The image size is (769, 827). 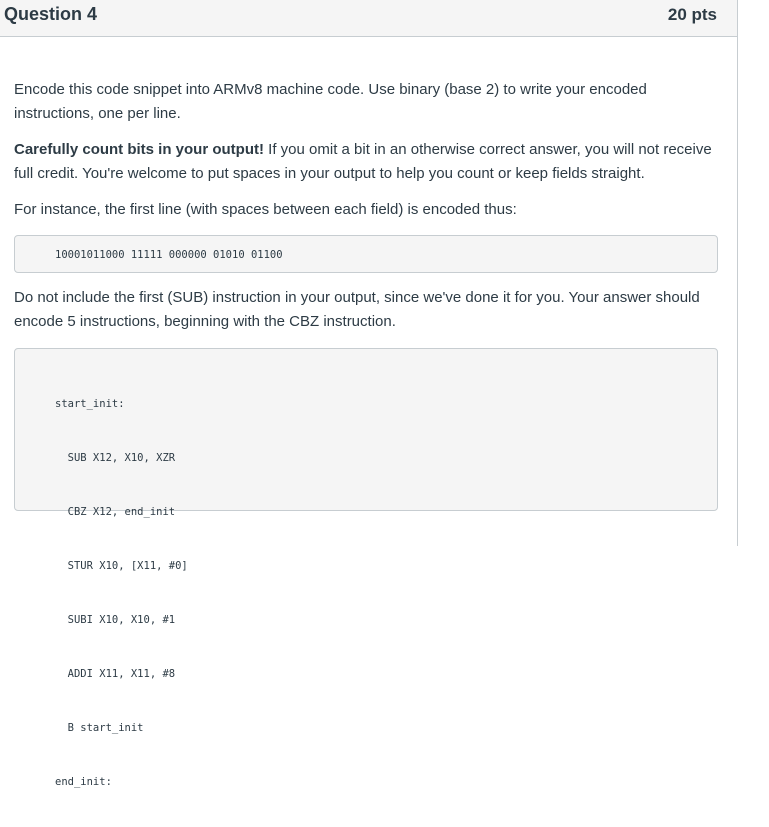 I want to click on code-line: ADDI X11, X11, #8, so click(x=115, y=674).